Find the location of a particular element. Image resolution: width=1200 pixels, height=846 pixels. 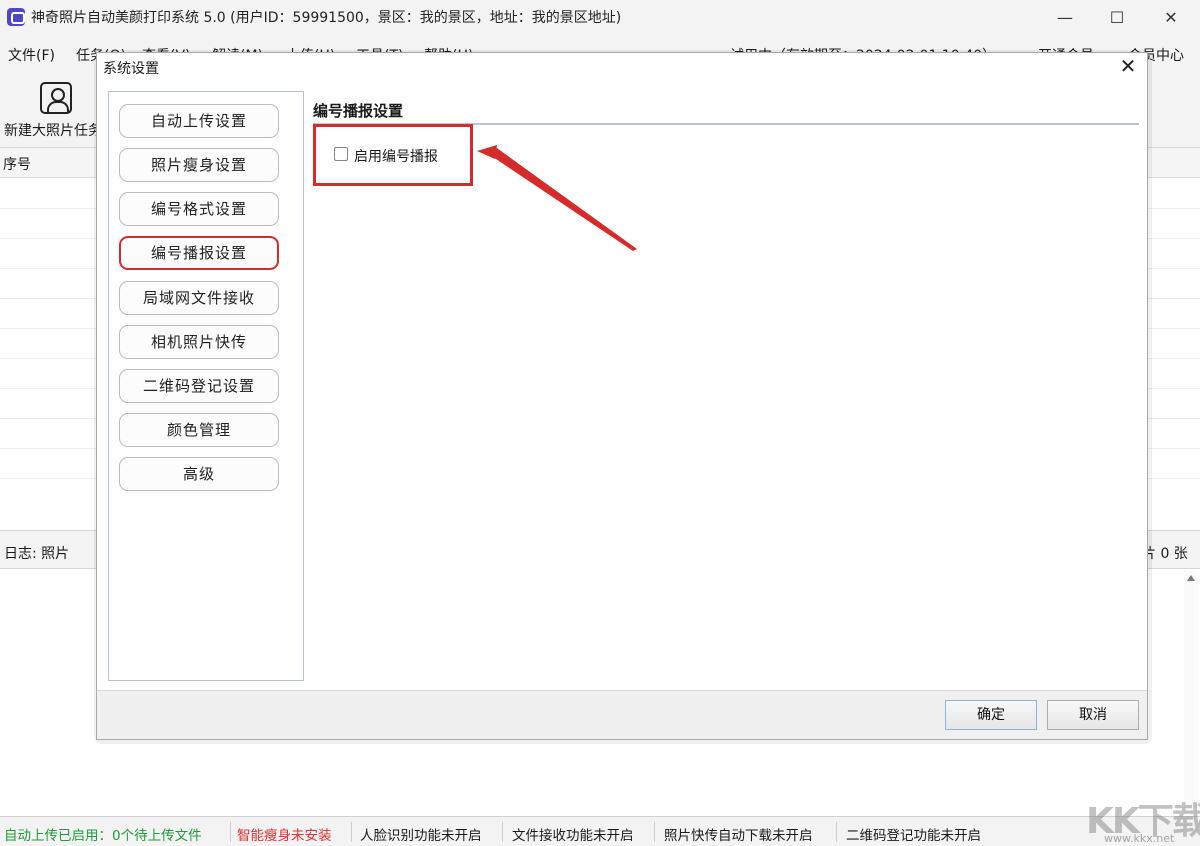

annotation-arrow-shaft is located at coordinates (565, 198).